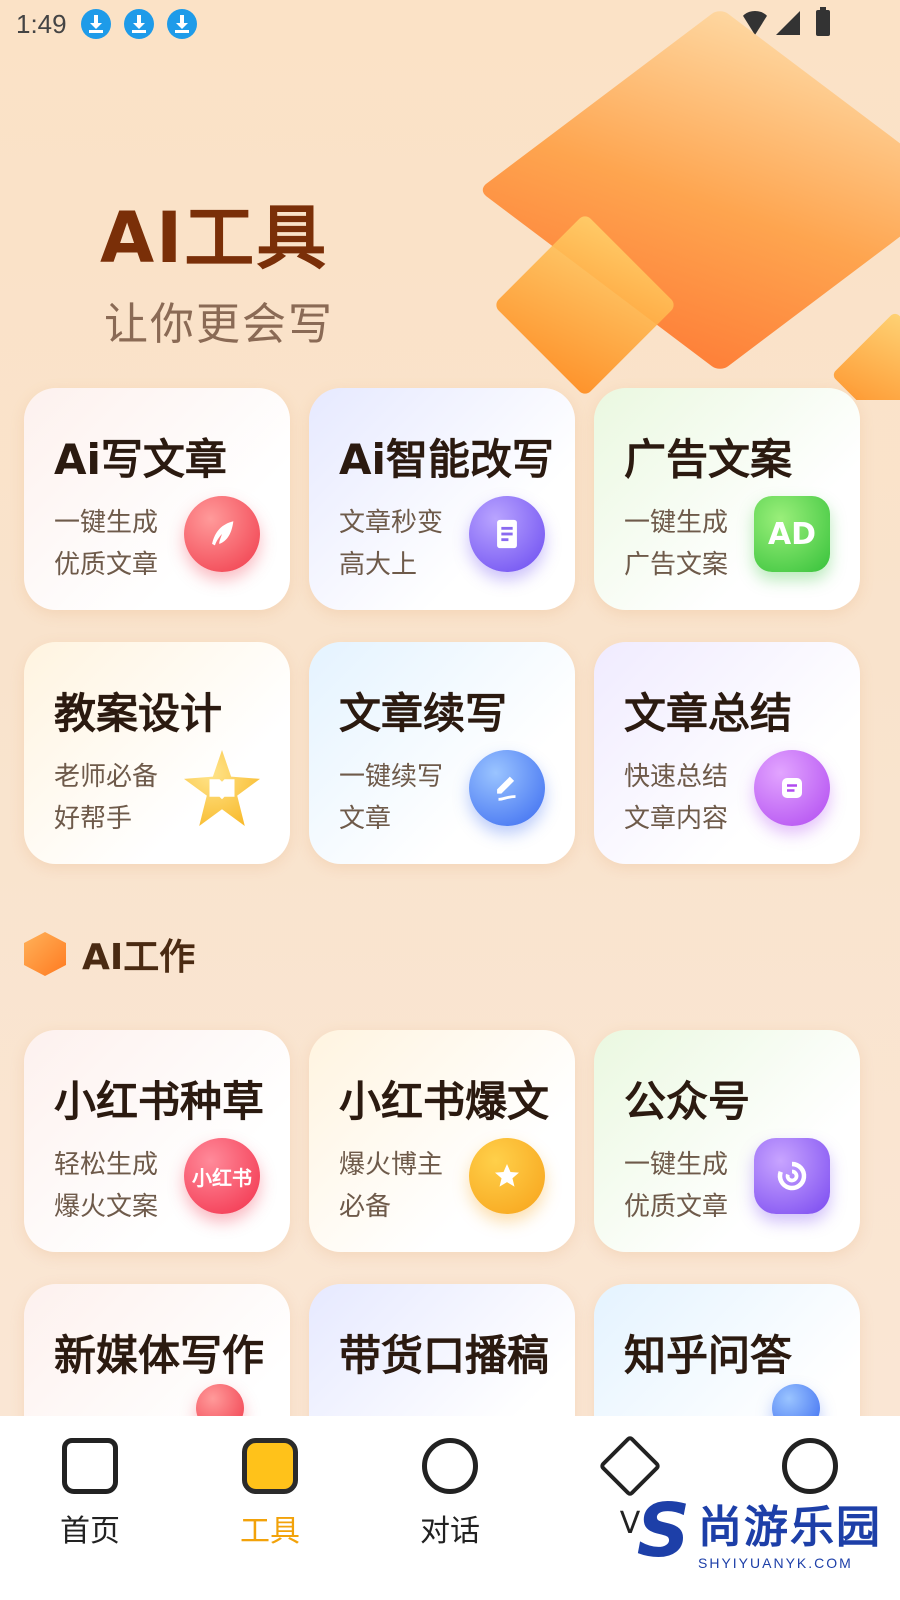 Image resolution: width=900 pixels, height=1600 pixels. I want to click on card-desc: 文章秒变 高大上, so click(391, 544).